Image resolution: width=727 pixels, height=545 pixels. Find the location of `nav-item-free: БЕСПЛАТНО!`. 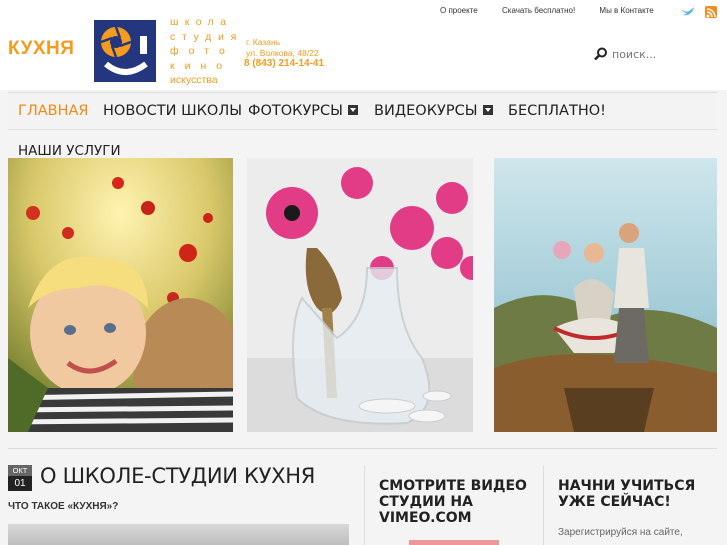

nav-item-free: БЕСПЛАТНО! is located at coordinates (557, 111).